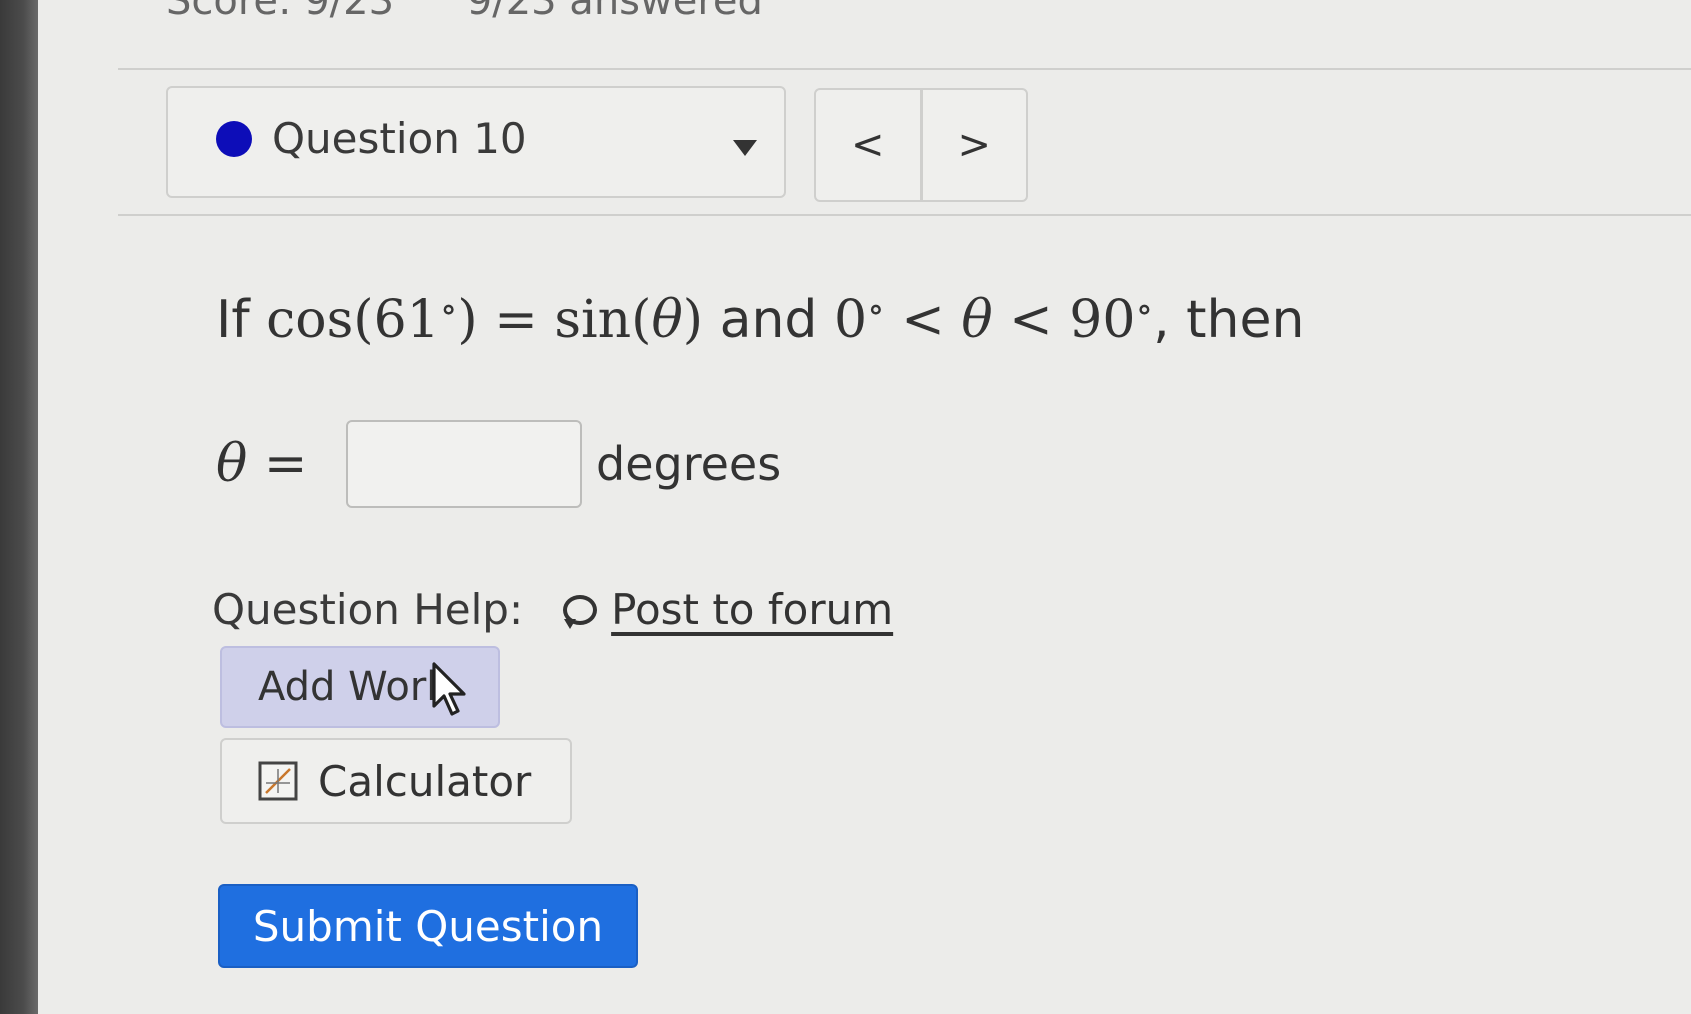  I want to click on mouse-pointer-icon, so click(449, 689).